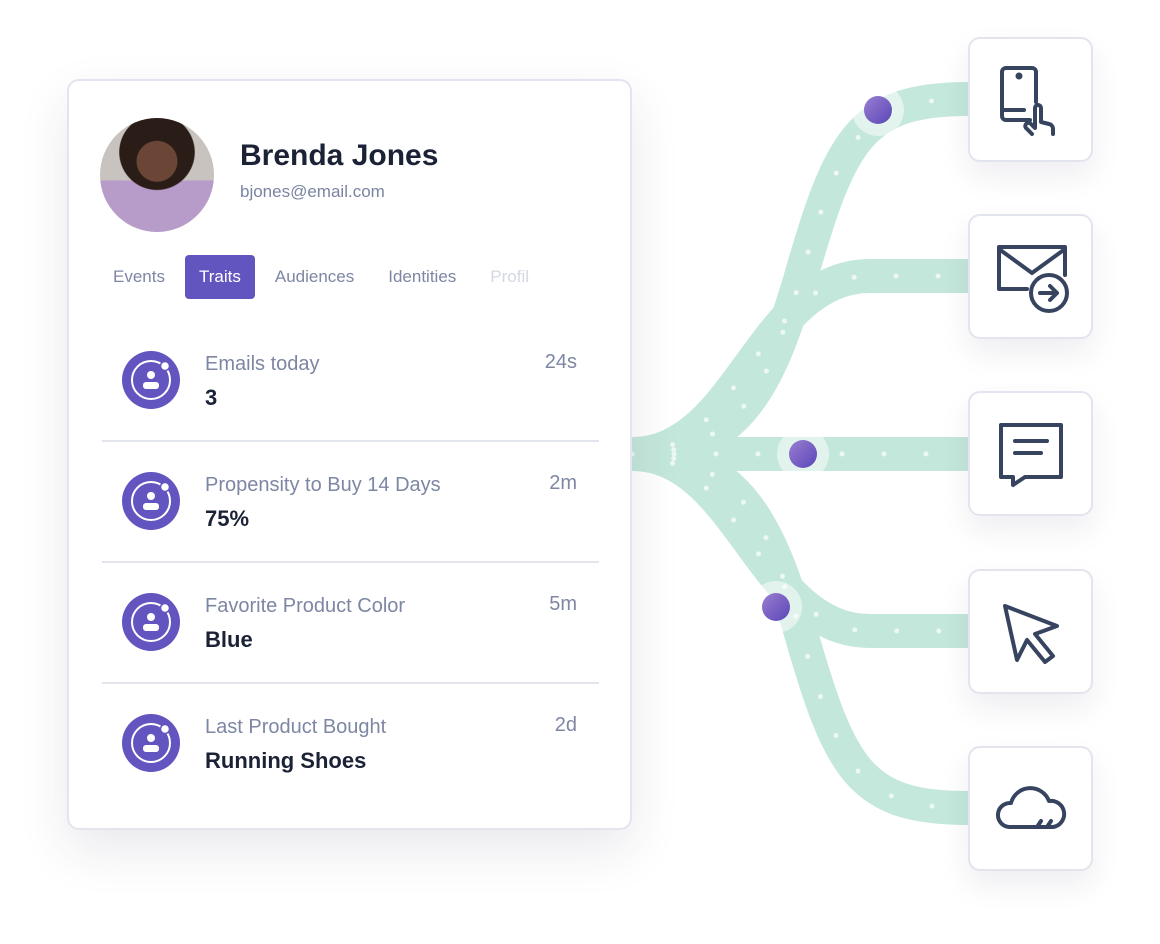 The image size is (1160, 944). I want to click on avatar, so click(157, 175).